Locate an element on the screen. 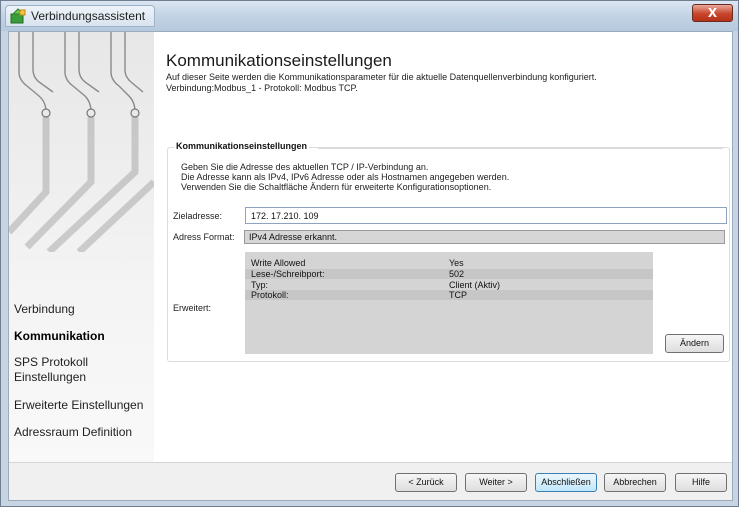 Image resolution: width=739 pixels, height=507 pixels. close-button: X is located at coordinates (712, 13).